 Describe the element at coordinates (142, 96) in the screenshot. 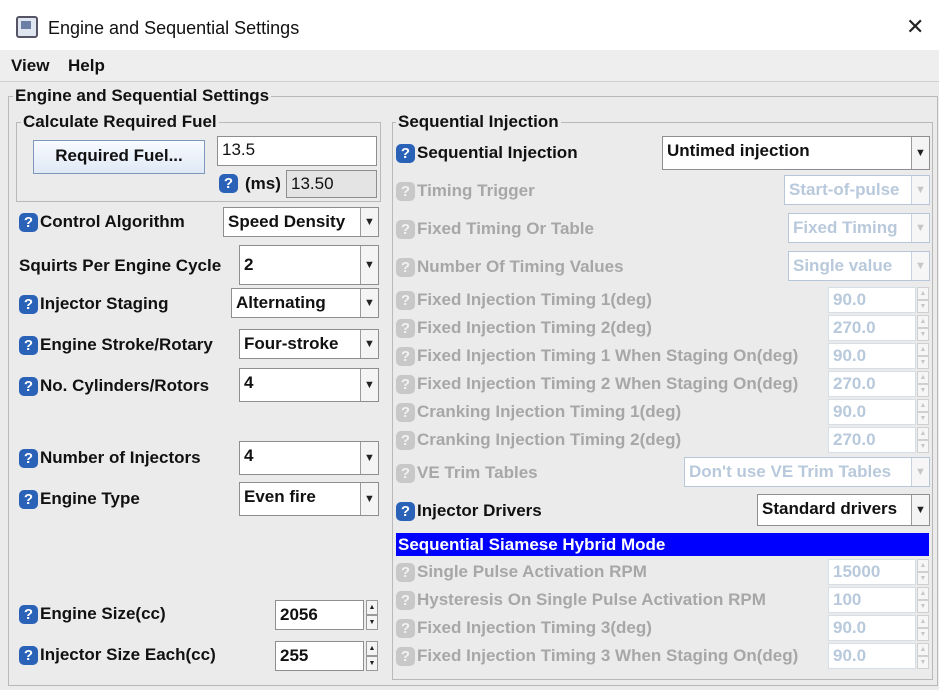

I see `panel-title: Engine and Sequential Settings` at that location.